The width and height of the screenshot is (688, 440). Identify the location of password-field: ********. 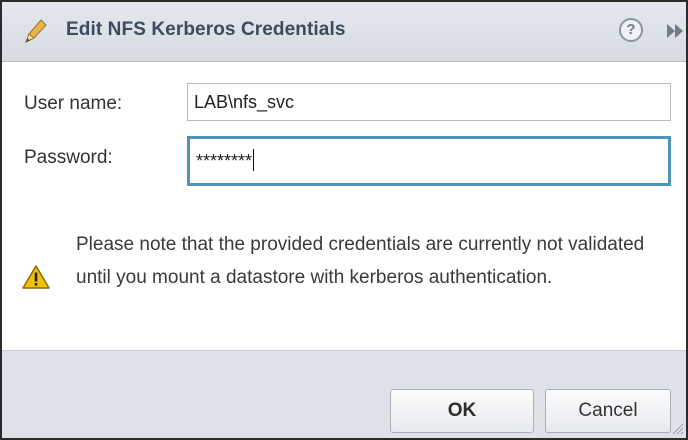
(429, 161).